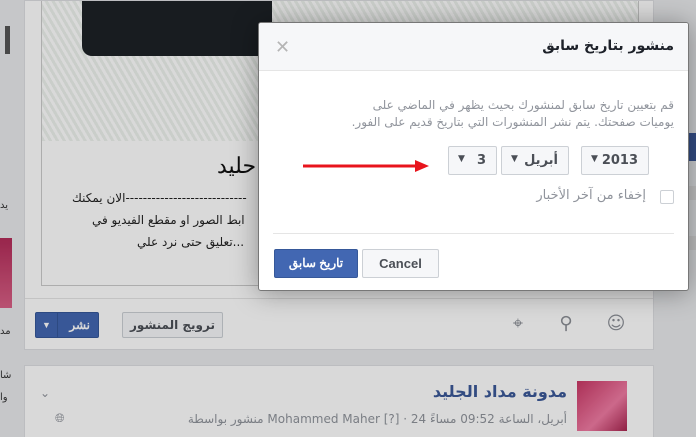  I want to click on divider, so click(473, 233).